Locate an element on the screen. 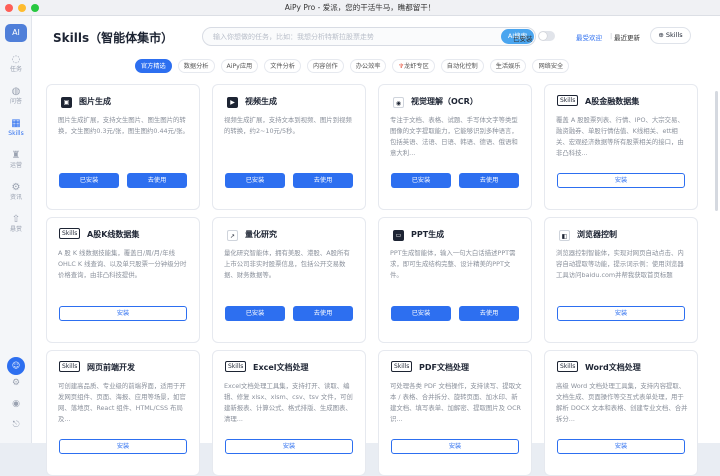 The image size is (720, 476). sort-popular-link: 最受欢迎 is located at coordinates (589, 37).